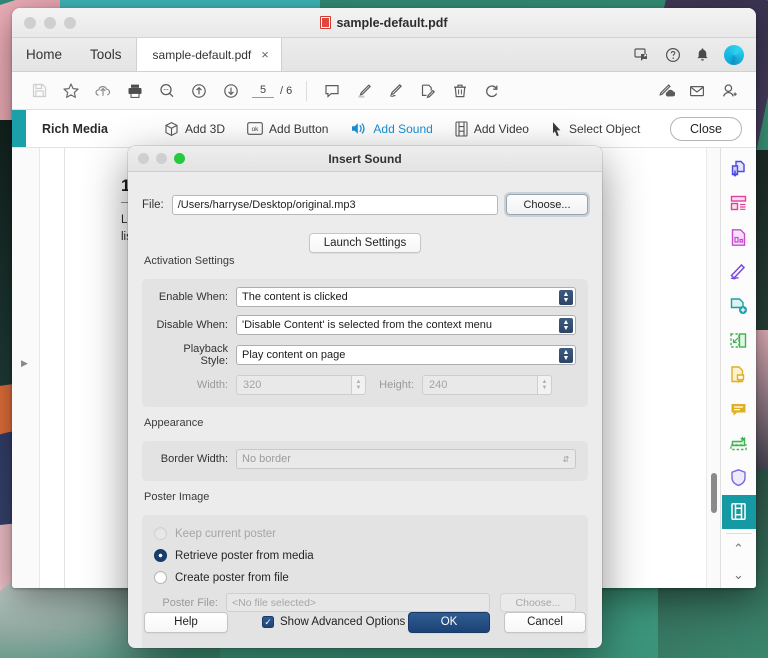  Describe the element at coordinates (263, 91) in the screenshot. I see `page-number-input: 5` at that location.